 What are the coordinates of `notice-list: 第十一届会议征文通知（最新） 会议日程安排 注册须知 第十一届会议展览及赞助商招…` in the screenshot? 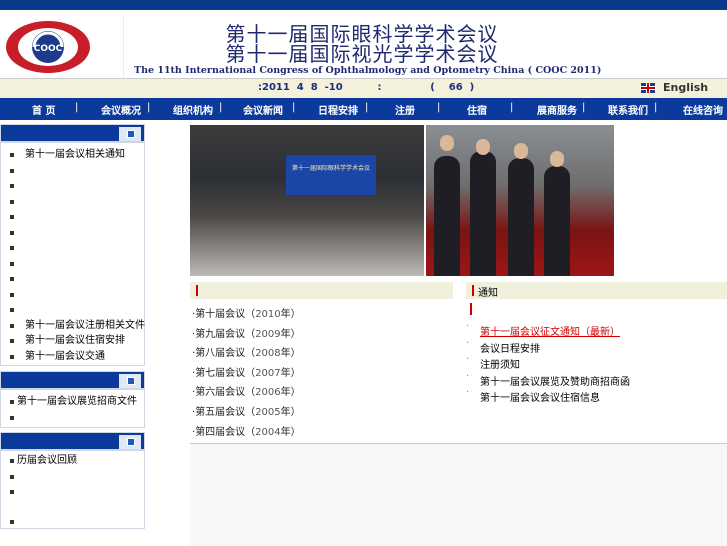 It's located at (548, 363).